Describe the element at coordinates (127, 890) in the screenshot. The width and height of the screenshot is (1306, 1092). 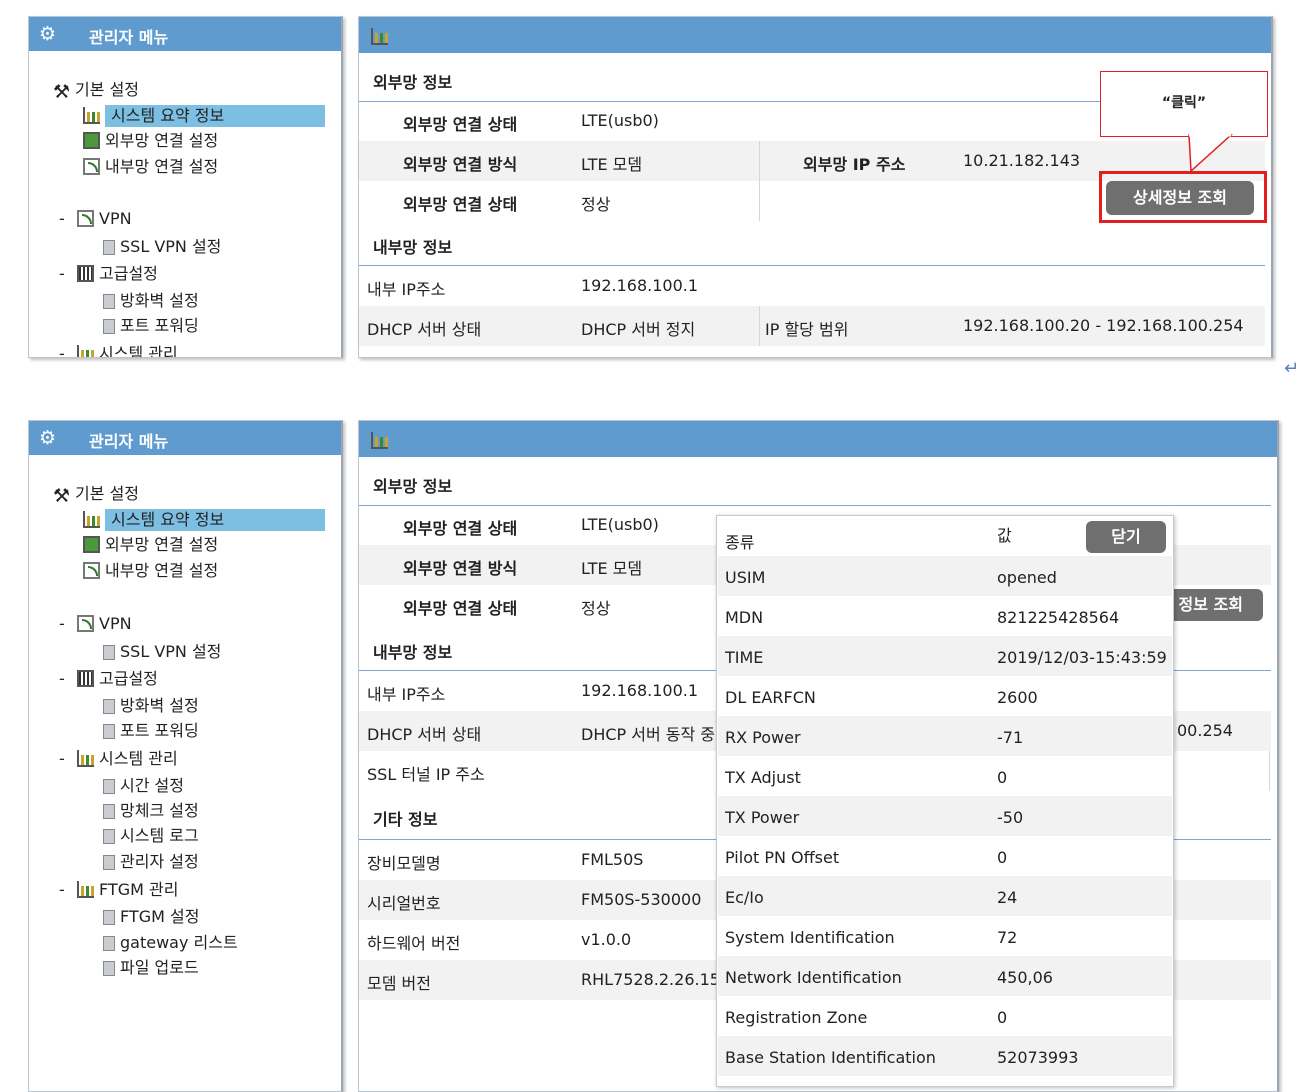
I see `menu-ftgm-management: FTGM 관리` at that location.